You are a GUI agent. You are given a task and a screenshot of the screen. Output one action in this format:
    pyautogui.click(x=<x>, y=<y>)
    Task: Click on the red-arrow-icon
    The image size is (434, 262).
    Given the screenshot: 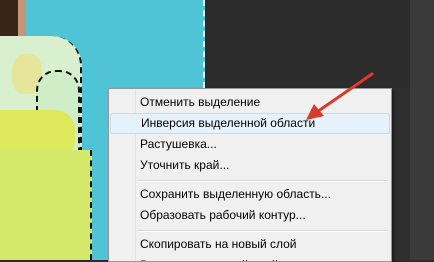 What is the action you would take?
    pyautogui.click(x=340, y=96)
    